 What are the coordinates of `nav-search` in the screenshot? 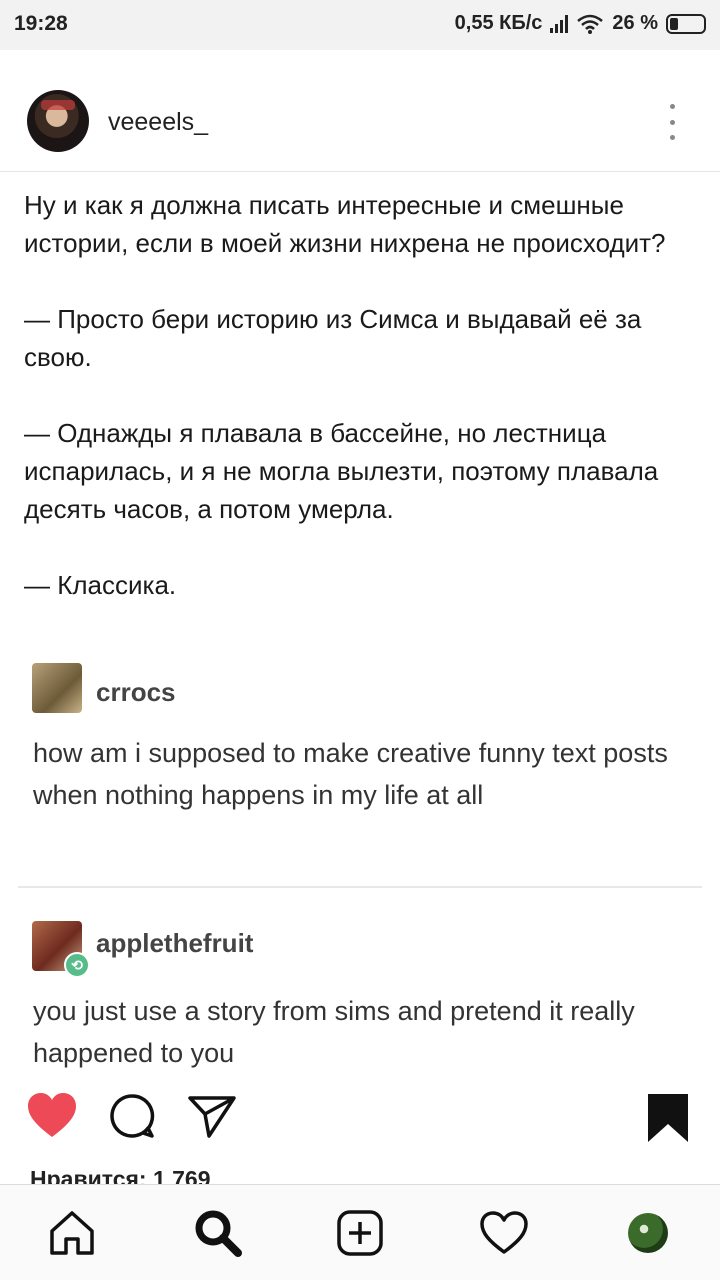 It's located at (218, 1233).